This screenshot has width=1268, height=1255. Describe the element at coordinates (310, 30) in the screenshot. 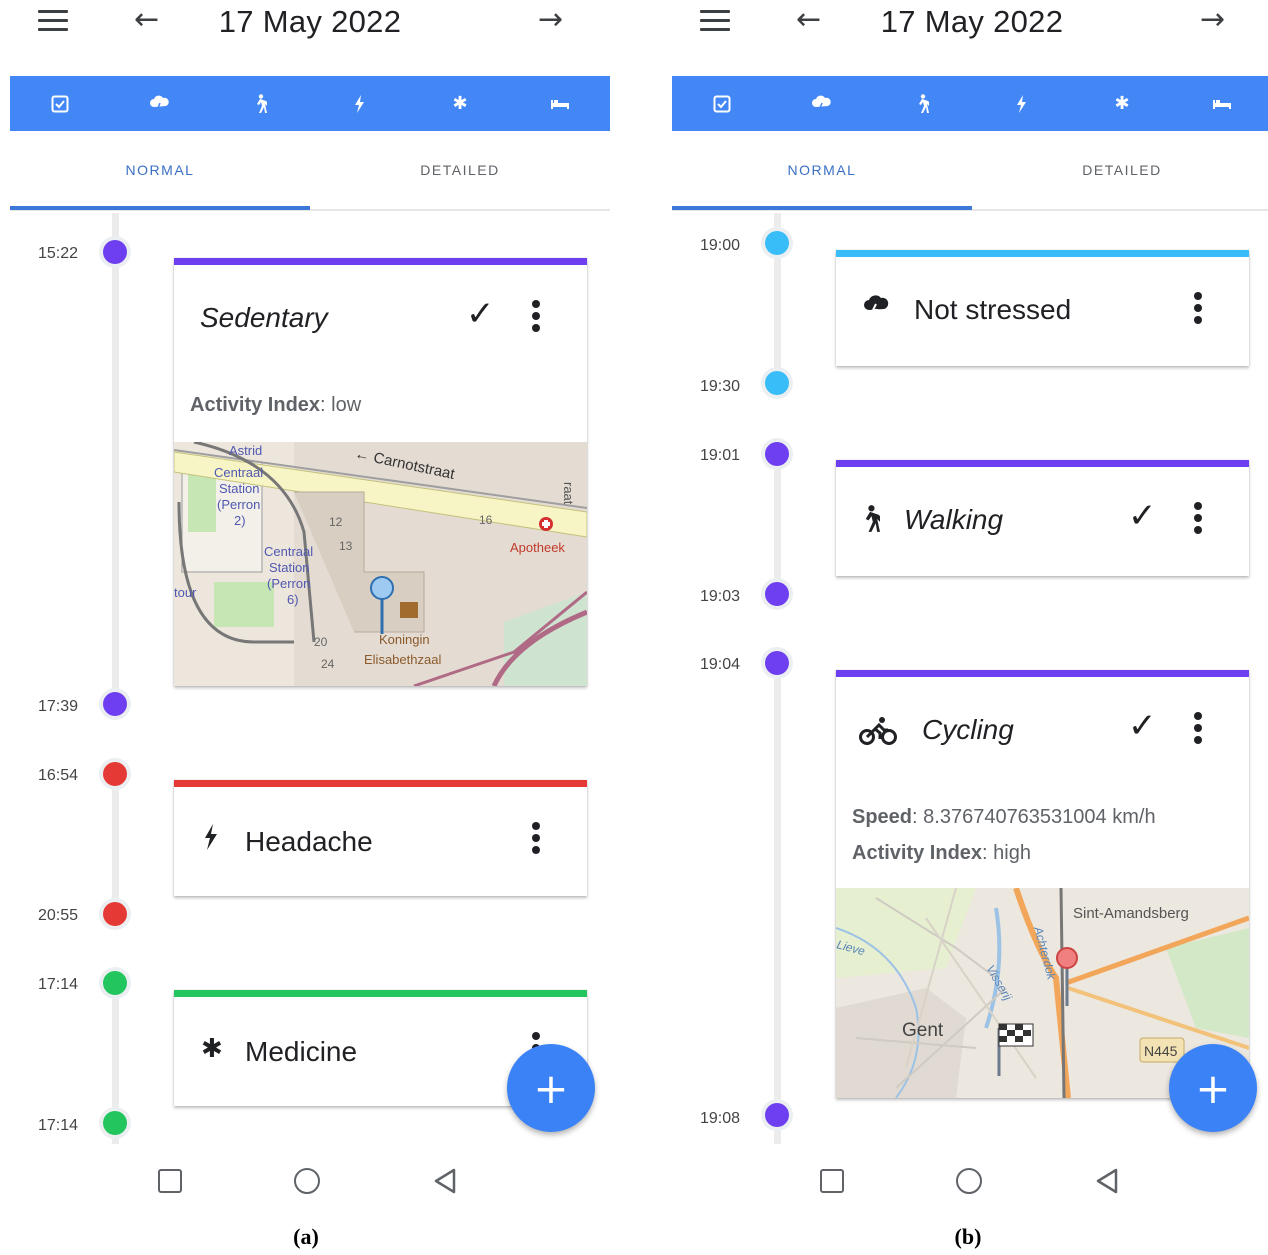

I see `top-app-bar: ← 17 May 2022 →` at that location.